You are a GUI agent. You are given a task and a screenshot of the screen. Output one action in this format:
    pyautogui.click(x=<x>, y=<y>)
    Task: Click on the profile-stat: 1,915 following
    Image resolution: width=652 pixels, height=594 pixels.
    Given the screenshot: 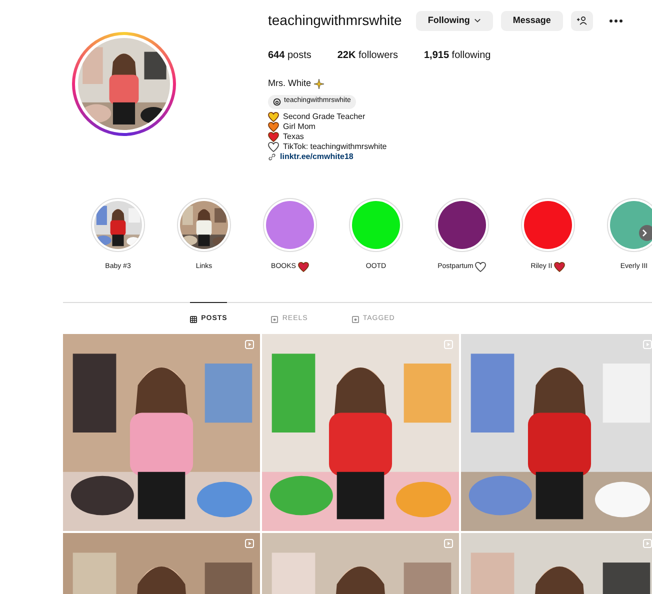 What is the action you would take?
    pyautogui.click(x=457, y=55)
    